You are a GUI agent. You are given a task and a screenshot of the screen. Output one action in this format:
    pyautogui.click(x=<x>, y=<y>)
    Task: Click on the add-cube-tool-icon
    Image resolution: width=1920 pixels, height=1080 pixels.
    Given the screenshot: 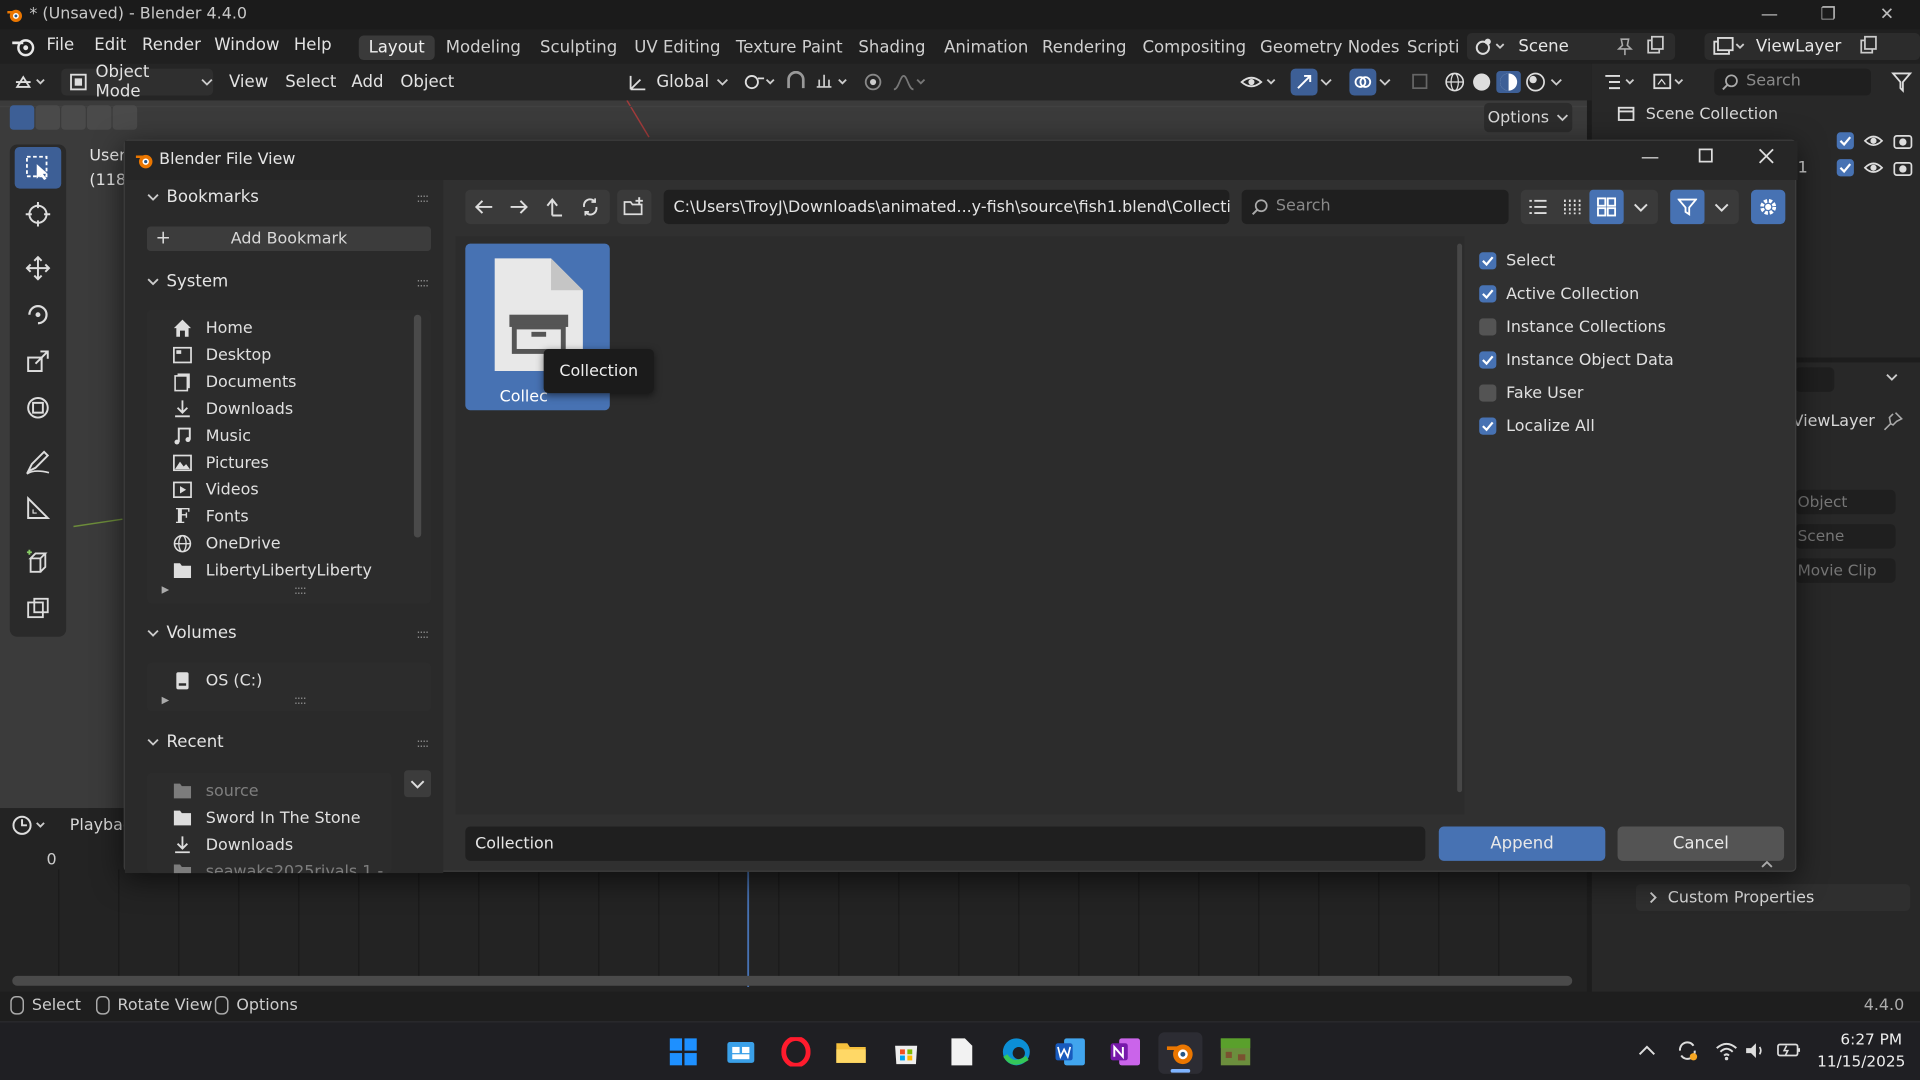 What is the action you would take?
    pyautogui.click(x=38, y=562)
    